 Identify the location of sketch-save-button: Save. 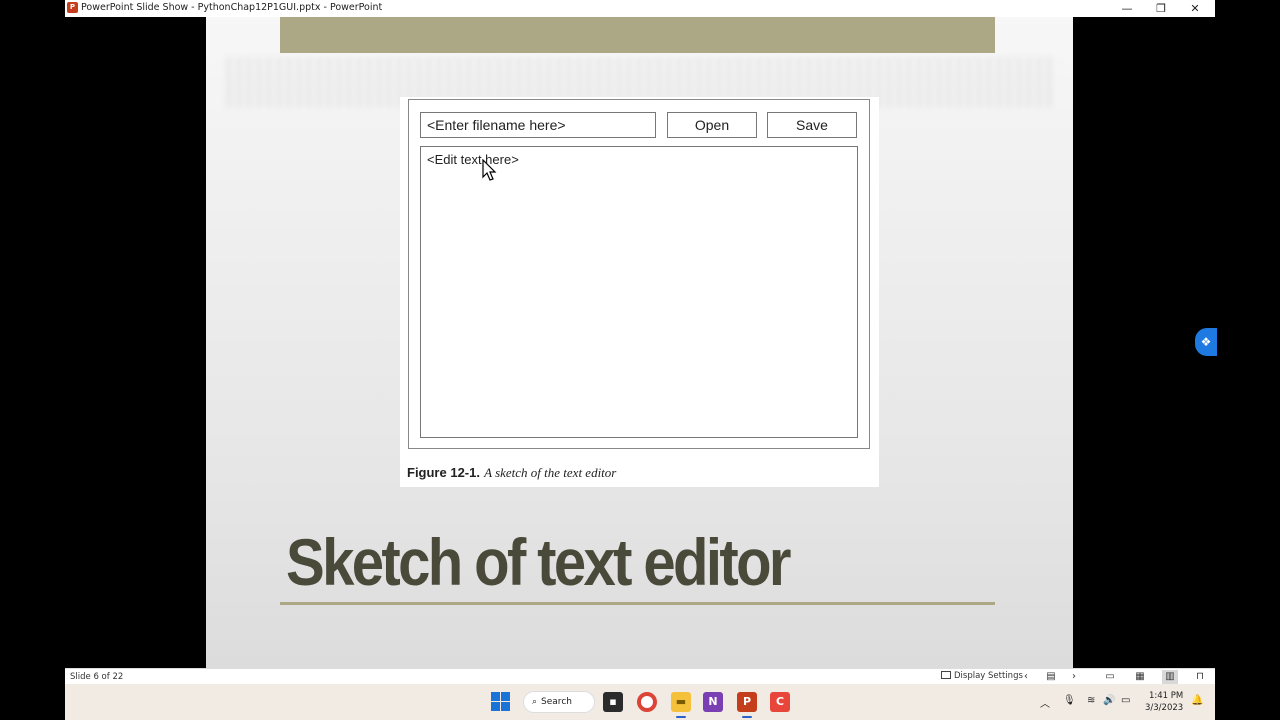
(812, 125).